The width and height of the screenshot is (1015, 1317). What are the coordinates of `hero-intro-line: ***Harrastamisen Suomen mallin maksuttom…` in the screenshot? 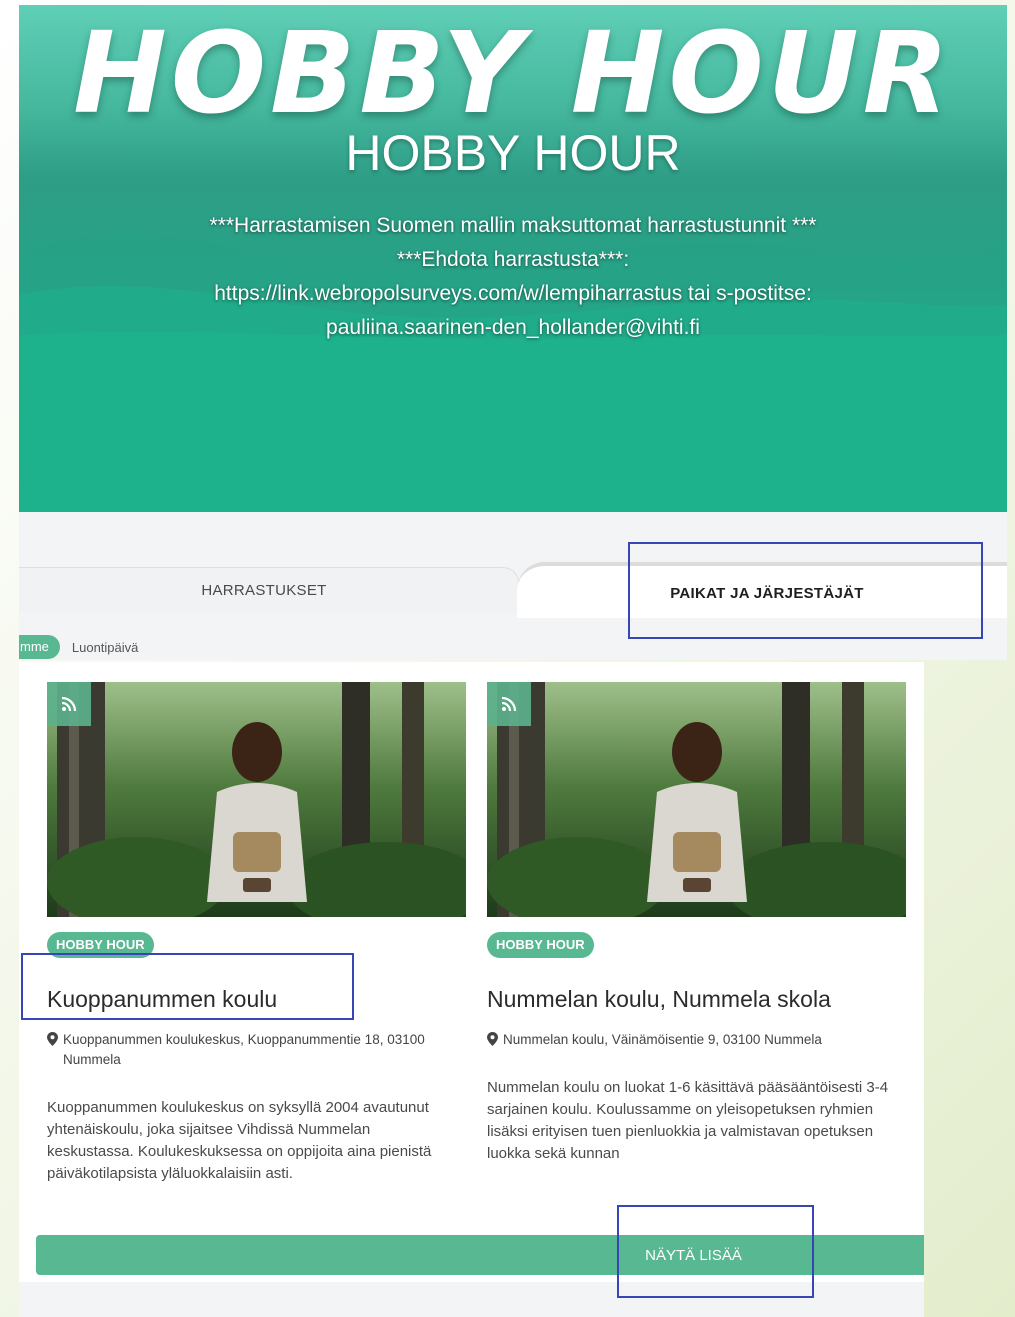 It's located at (513, 225).